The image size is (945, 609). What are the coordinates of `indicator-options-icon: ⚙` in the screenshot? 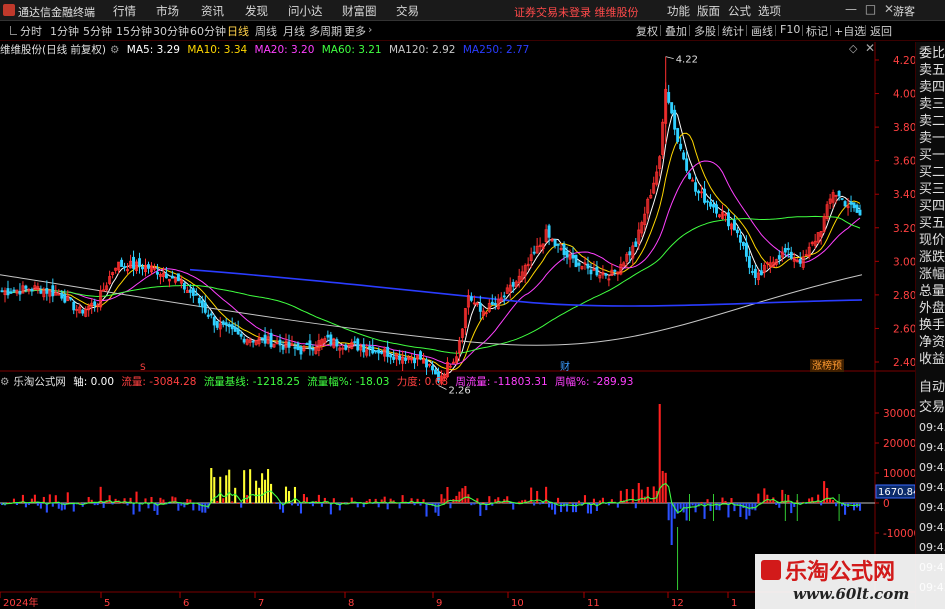 It's located at (4, 382).